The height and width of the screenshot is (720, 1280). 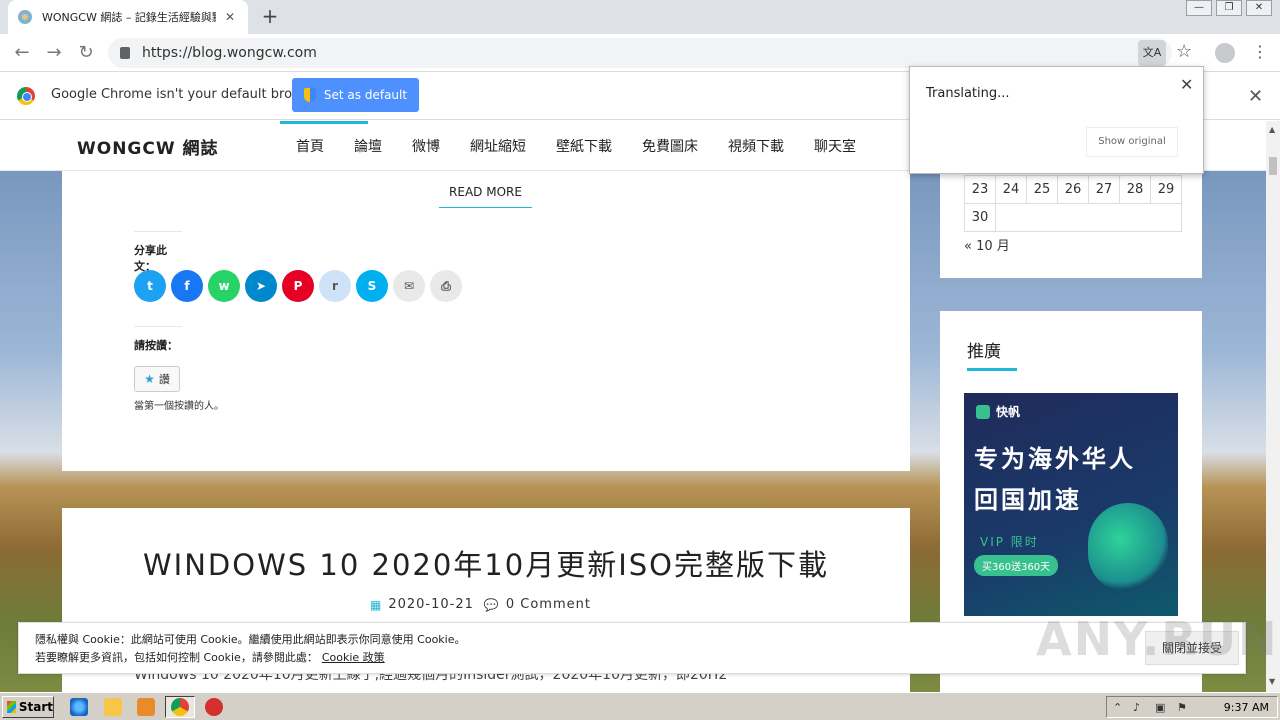 I want to click on share-email-icon: ✉, so click(x=409, y=286).